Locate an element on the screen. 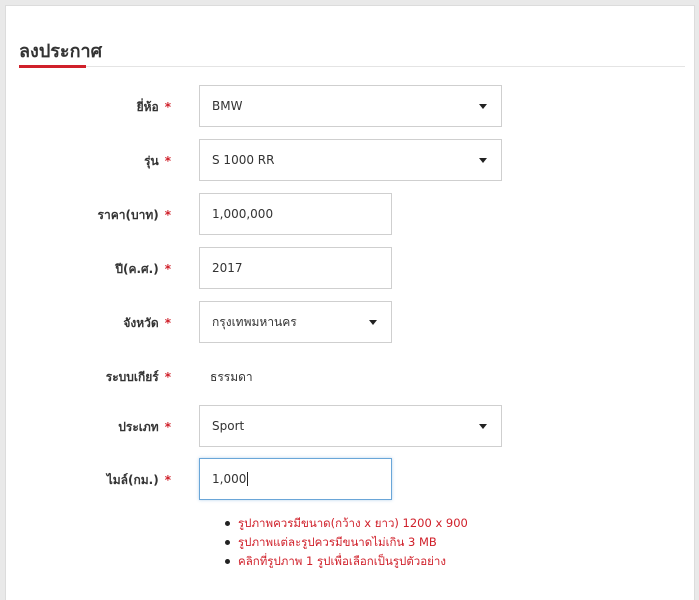  text-cursor is located at coordinates (248, 479).